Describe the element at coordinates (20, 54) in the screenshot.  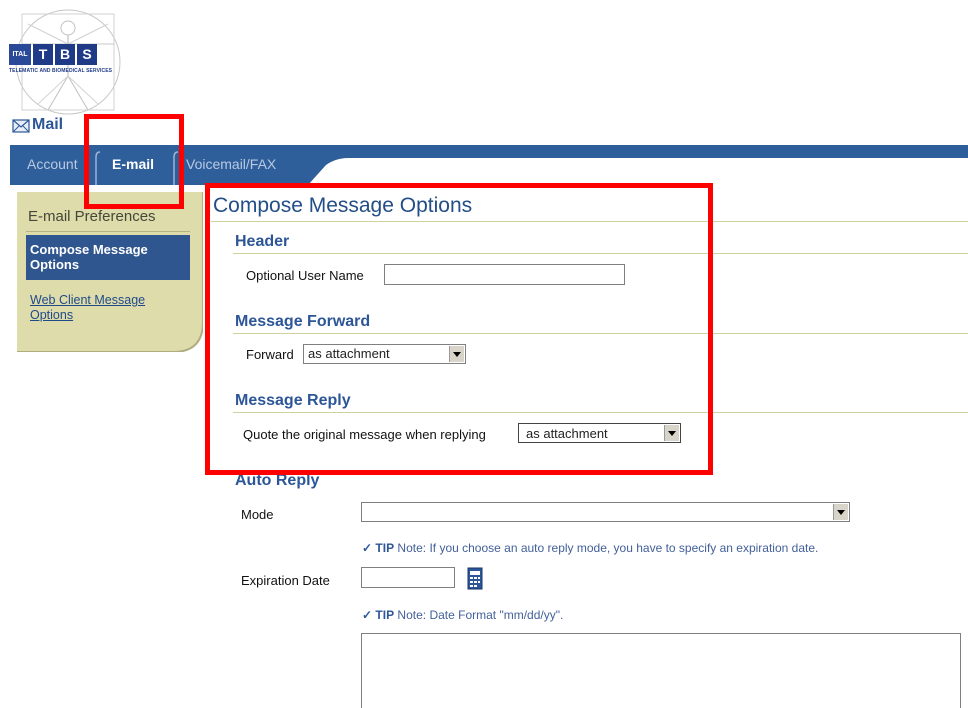
I see `logo-ital: ITAL` at that location.